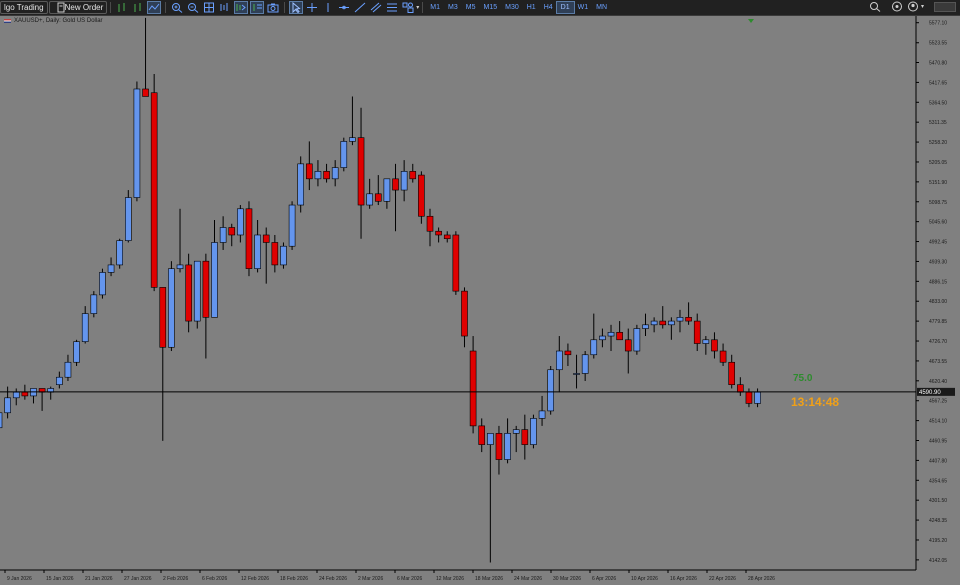  What do you see at coordinates (53, 21) in the screenshot?
I see `symbol-label: XAUUSD+, Daily: Gold US Dollar` at bounding box center [53, 21].